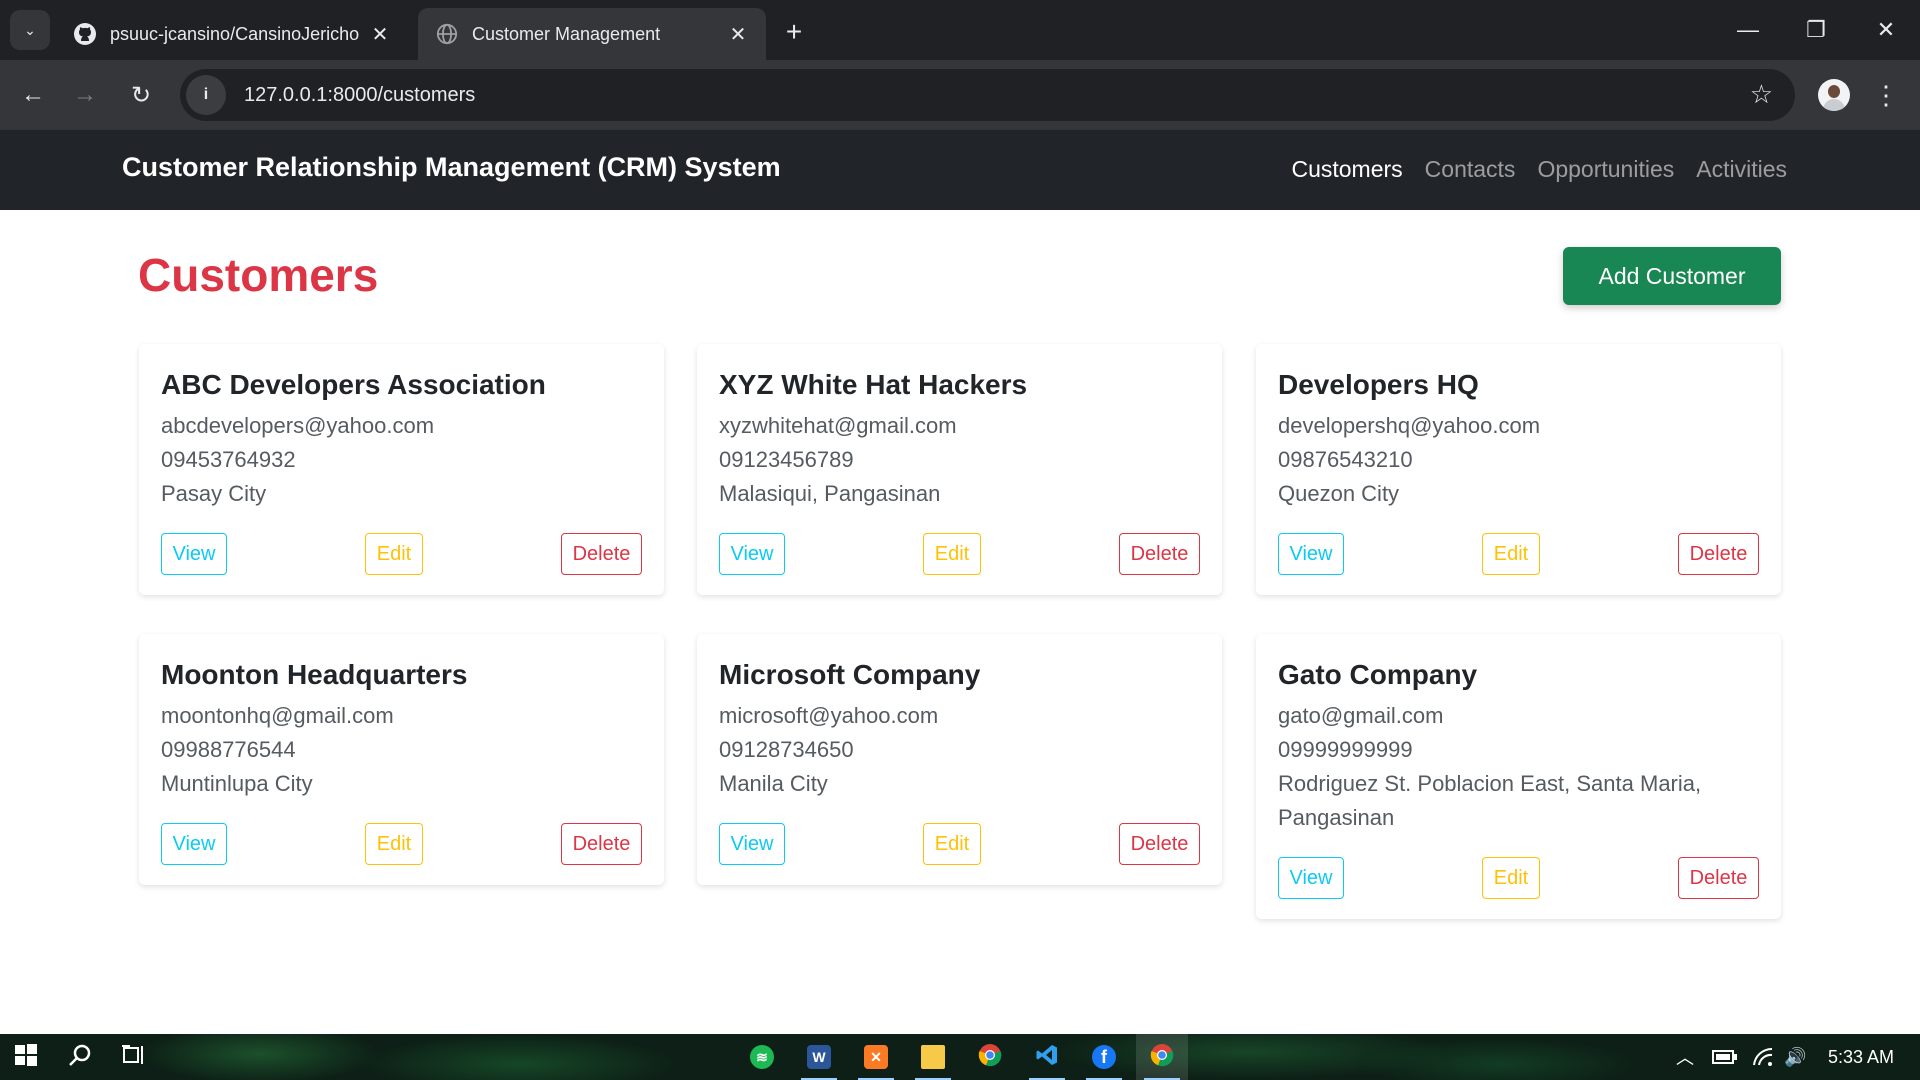  I want to click on site-info-icon: i, so click(206, 95).